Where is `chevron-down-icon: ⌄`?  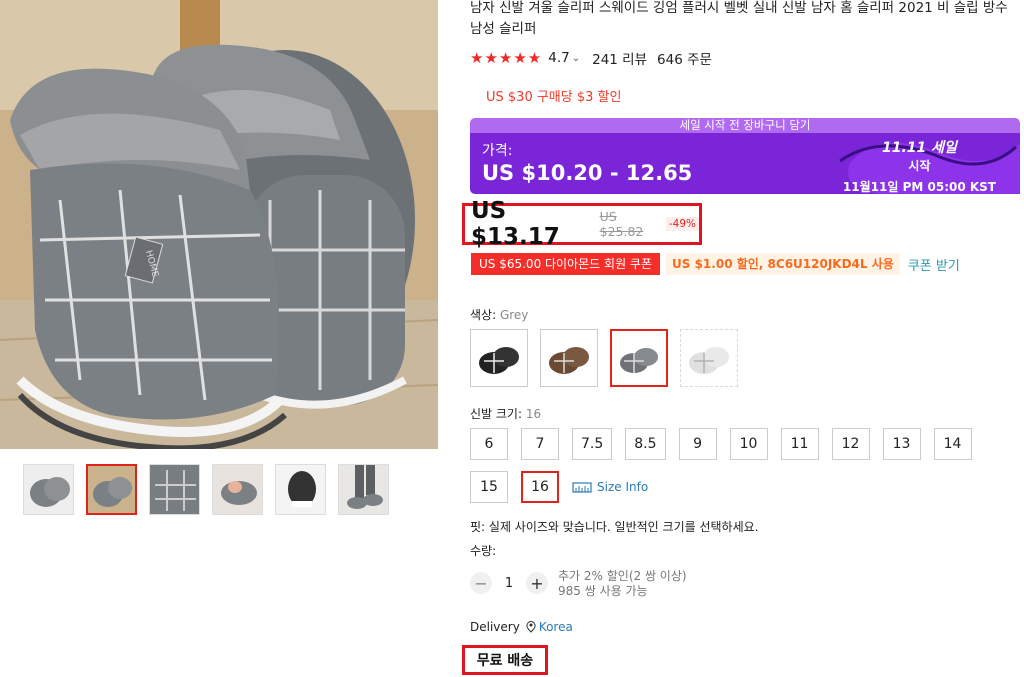
chevron-down-icon: ⌄ is located at coordinates (576, 58).